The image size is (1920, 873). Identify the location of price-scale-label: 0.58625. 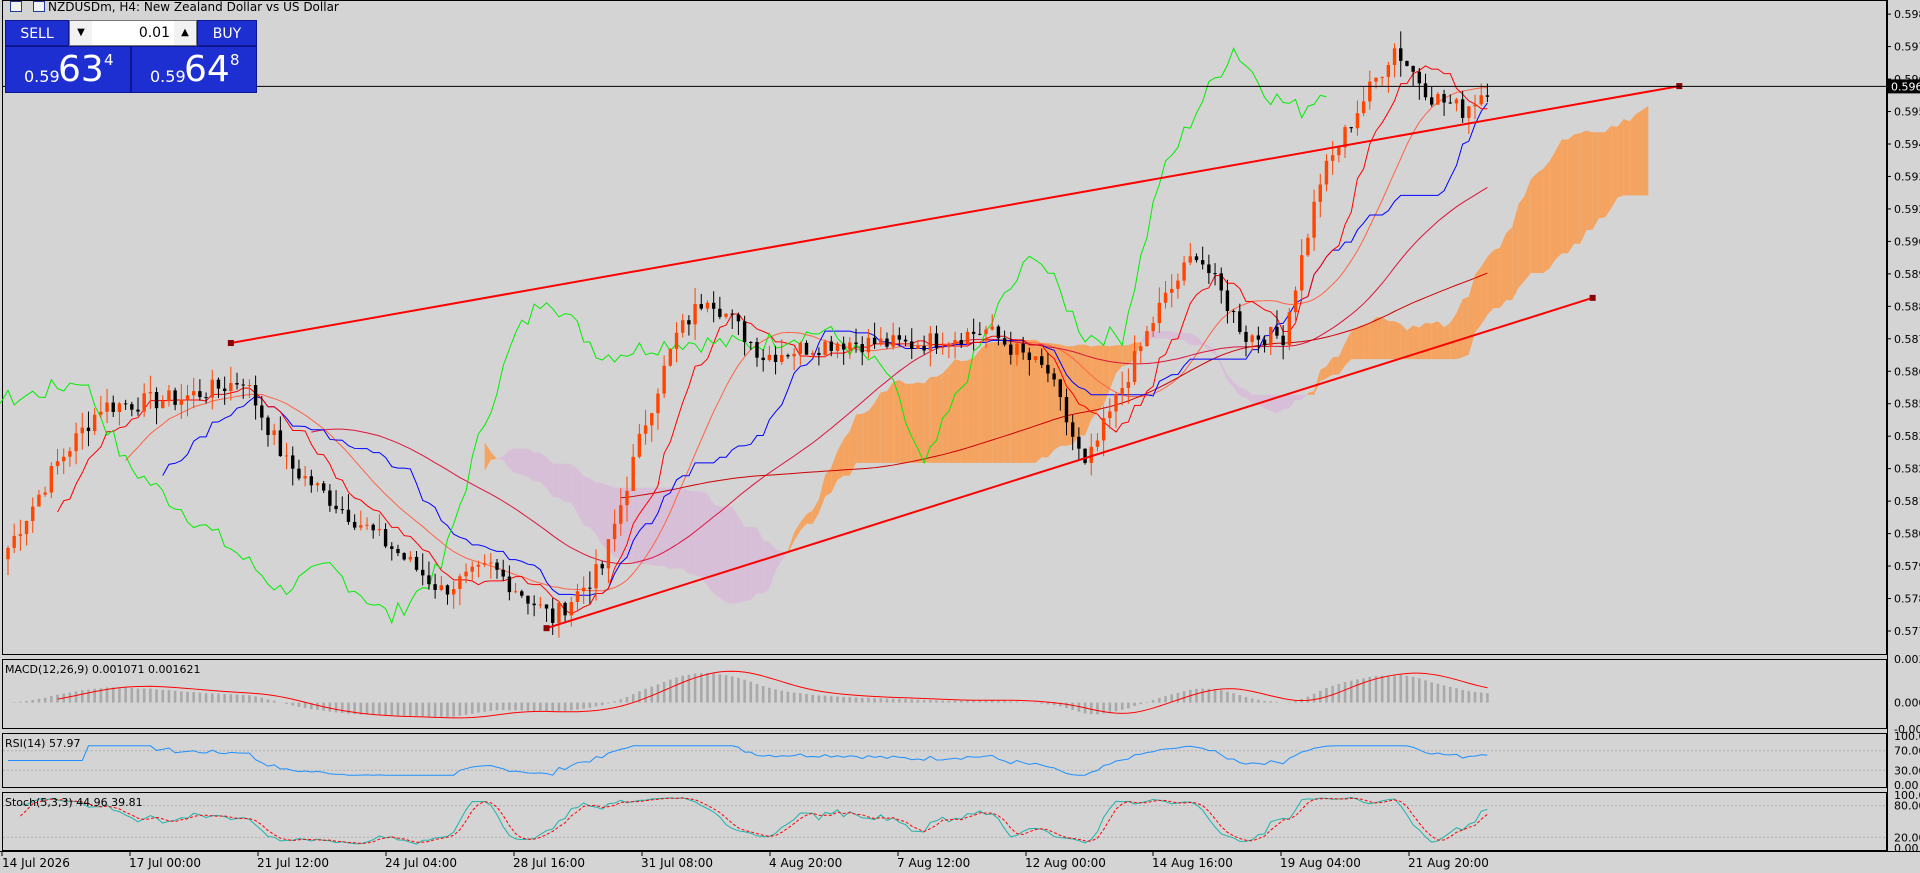
(1907, 371).